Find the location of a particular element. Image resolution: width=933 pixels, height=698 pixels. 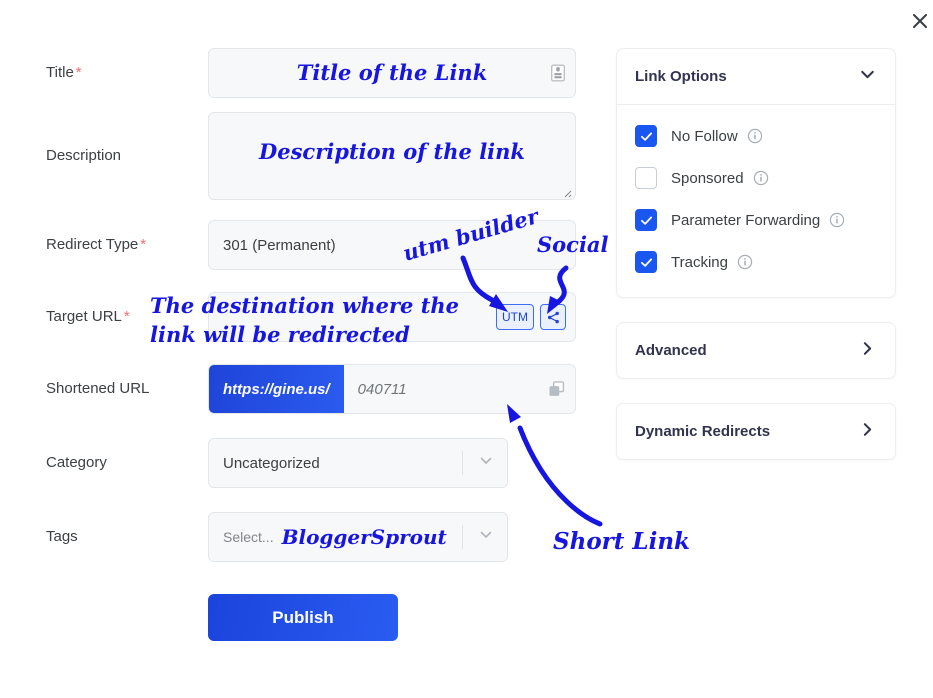

close-icon-glyph is located at coordinates (920, 21).